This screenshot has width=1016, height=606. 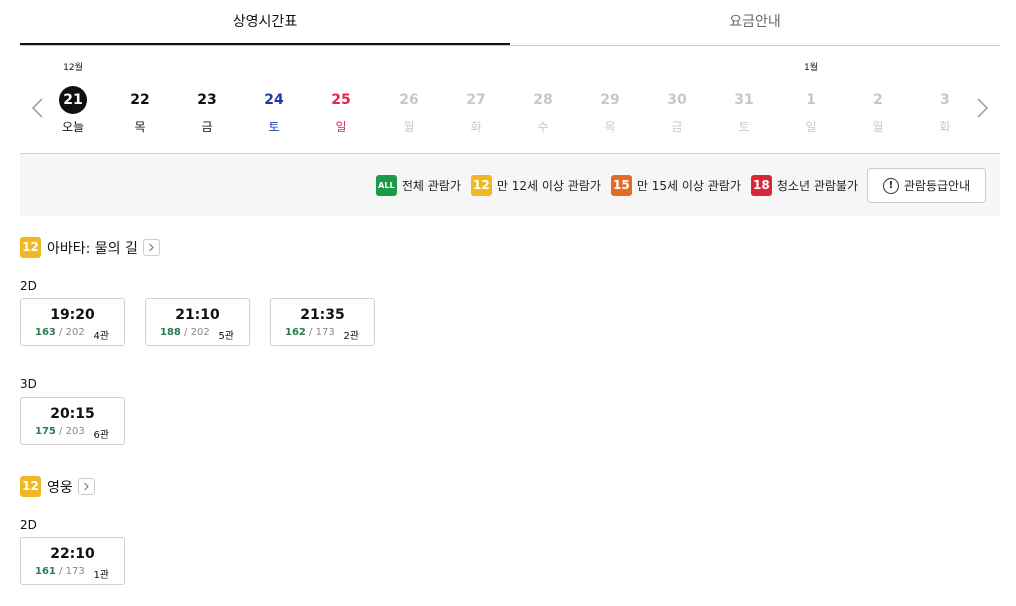 I want to click on date-item: 31 토, so click(x=744, y=97).